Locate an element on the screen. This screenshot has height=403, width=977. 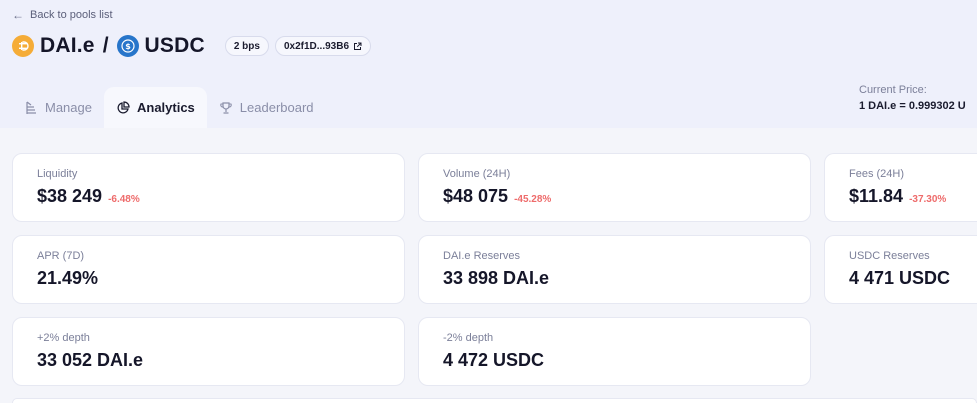
trophy-icon is located at coordinates (226, 108).